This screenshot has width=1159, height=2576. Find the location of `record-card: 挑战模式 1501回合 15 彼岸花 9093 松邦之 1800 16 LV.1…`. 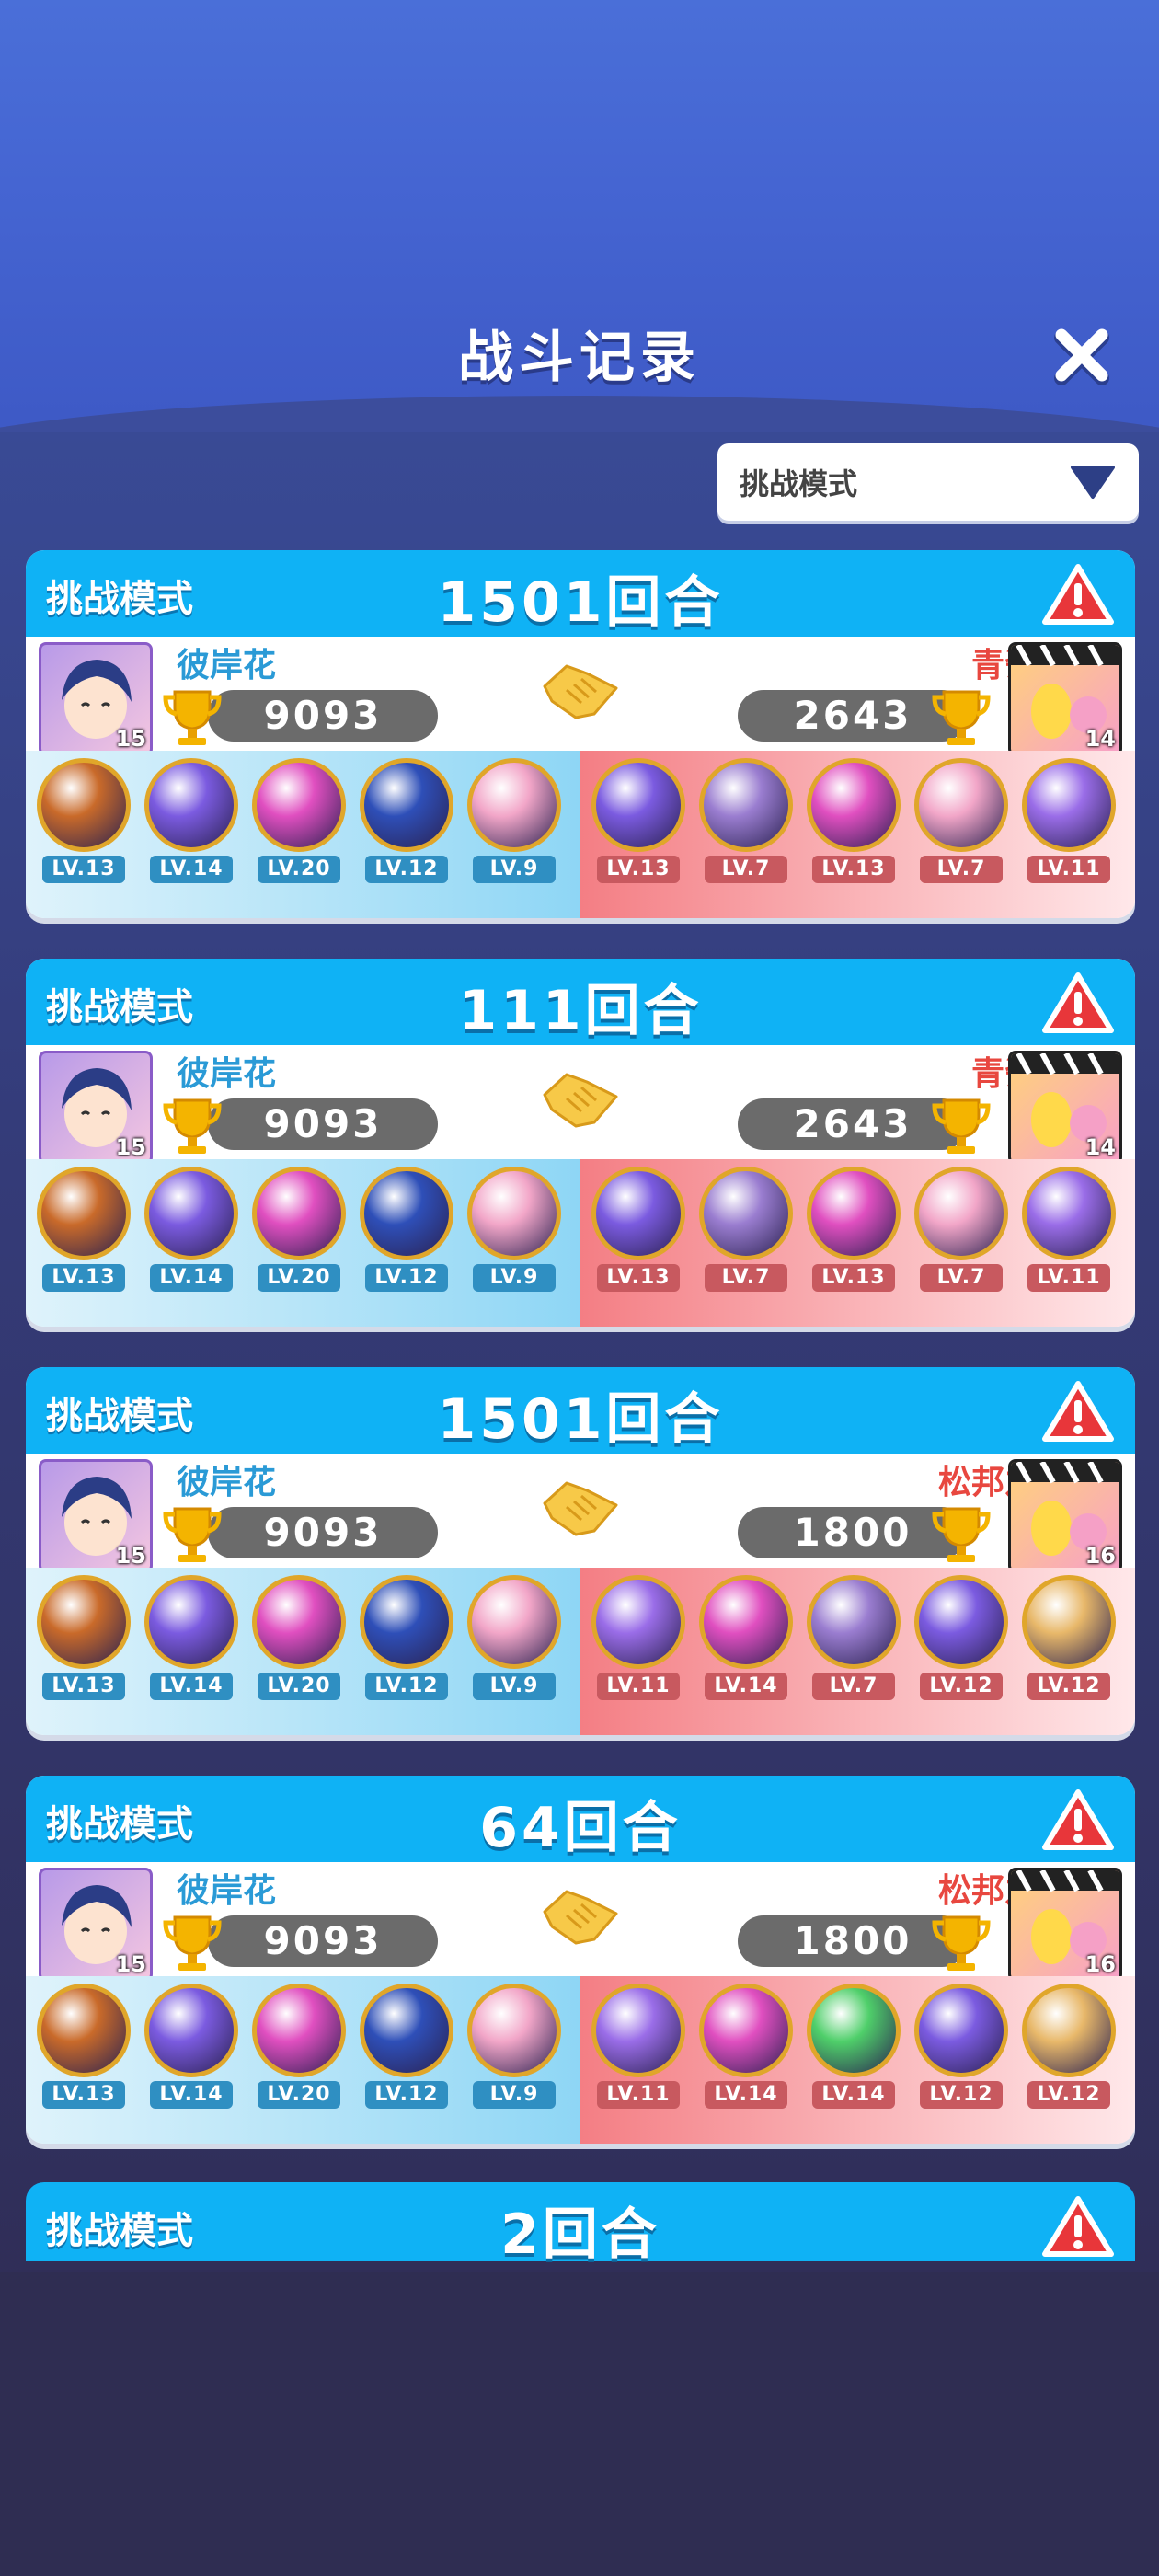

record-card: 挑战模式 1501回合 15 彼岸花 9093 松邦之 1800 16 LV.1… is located at coordinates (580, 1551).